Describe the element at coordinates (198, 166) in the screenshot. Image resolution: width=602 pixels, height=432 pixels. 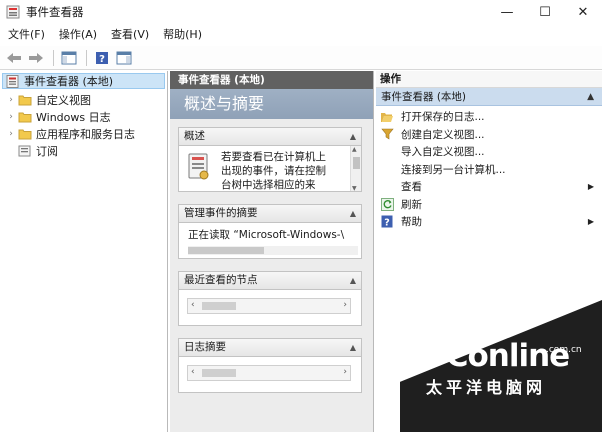
I see `event-log-icon` at that location.